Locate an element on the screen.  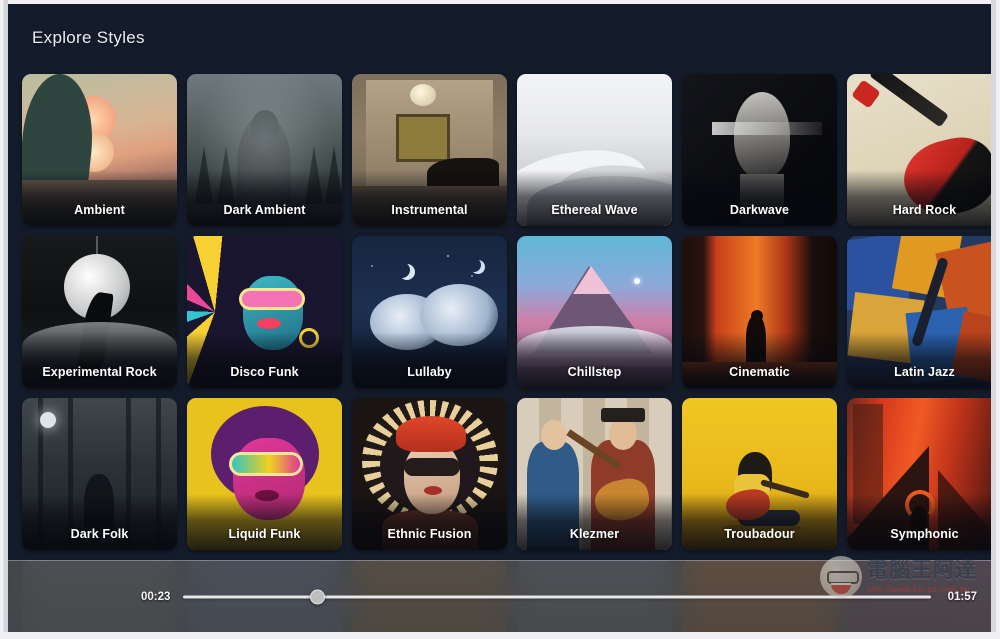
style-card: Hard Rock is located at coordinates (919, 150).